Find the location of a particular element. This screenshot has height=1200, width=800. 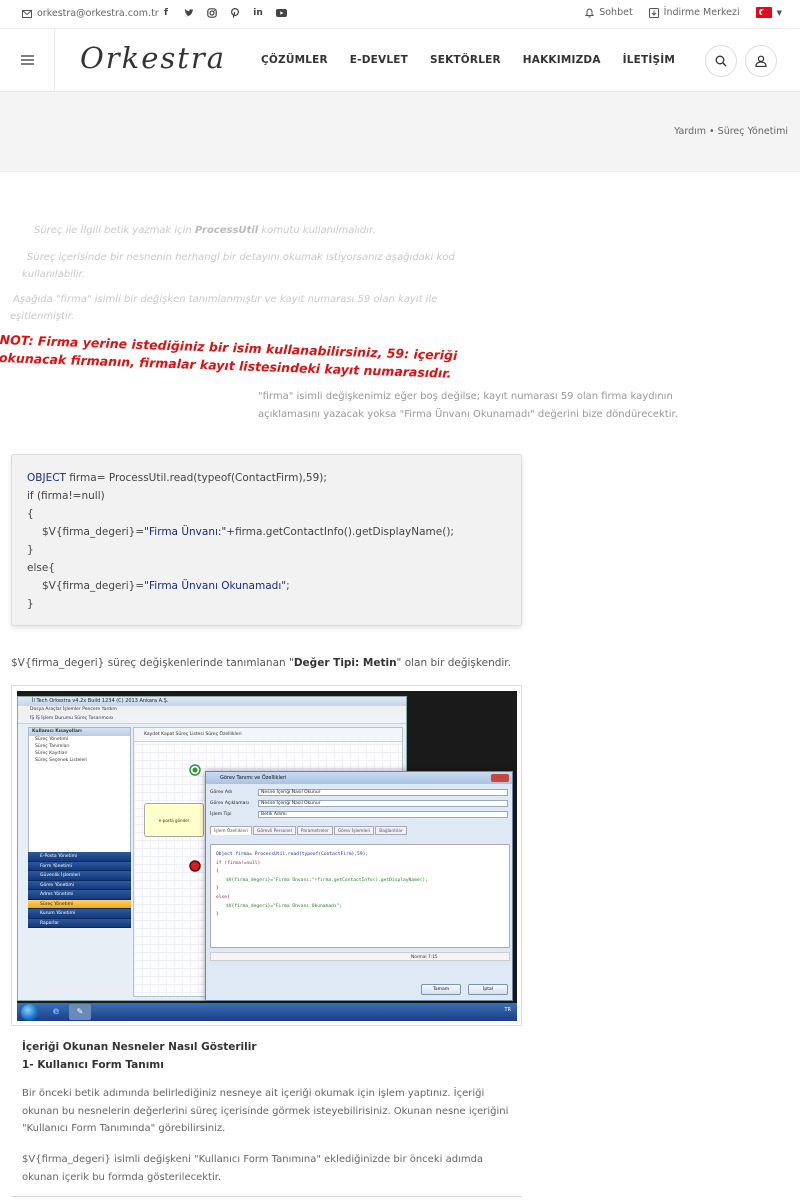

accordion-item: Form Yönetimi is located at coordinates (79, 866).